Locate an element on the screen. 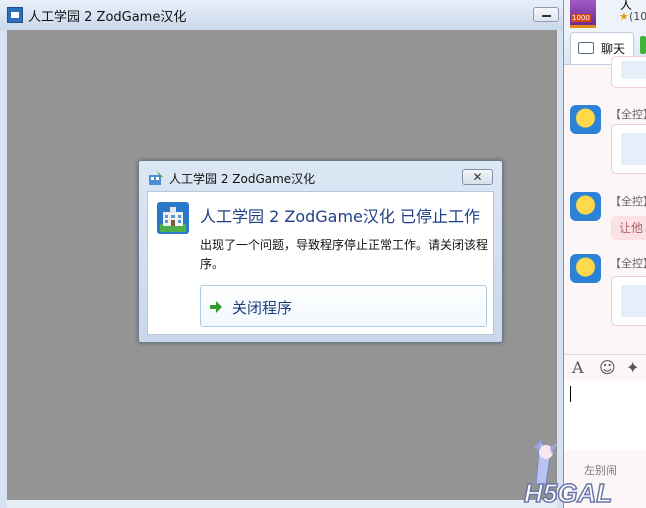 This screenshot has width=646, height=508. chat-toolbar: A ☺ ✦ is located at coordinates (605, 367).